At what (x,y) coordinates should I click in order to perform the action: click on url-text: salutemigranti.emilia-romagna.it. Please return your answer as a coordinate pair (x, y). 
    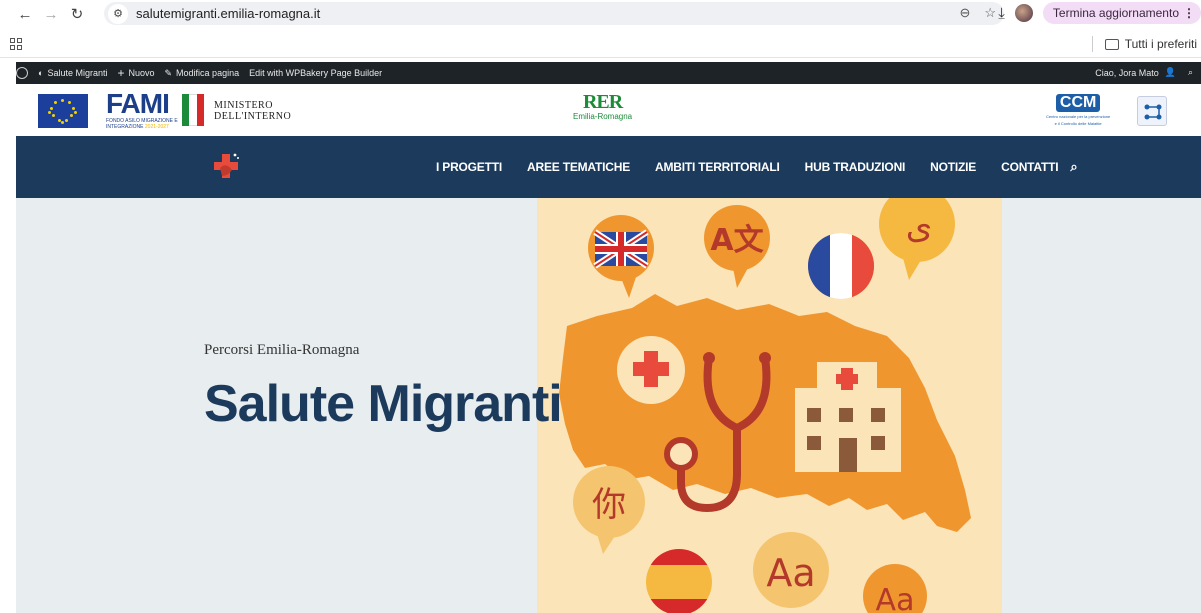
    Looking at the image, I should click on (228, 13).